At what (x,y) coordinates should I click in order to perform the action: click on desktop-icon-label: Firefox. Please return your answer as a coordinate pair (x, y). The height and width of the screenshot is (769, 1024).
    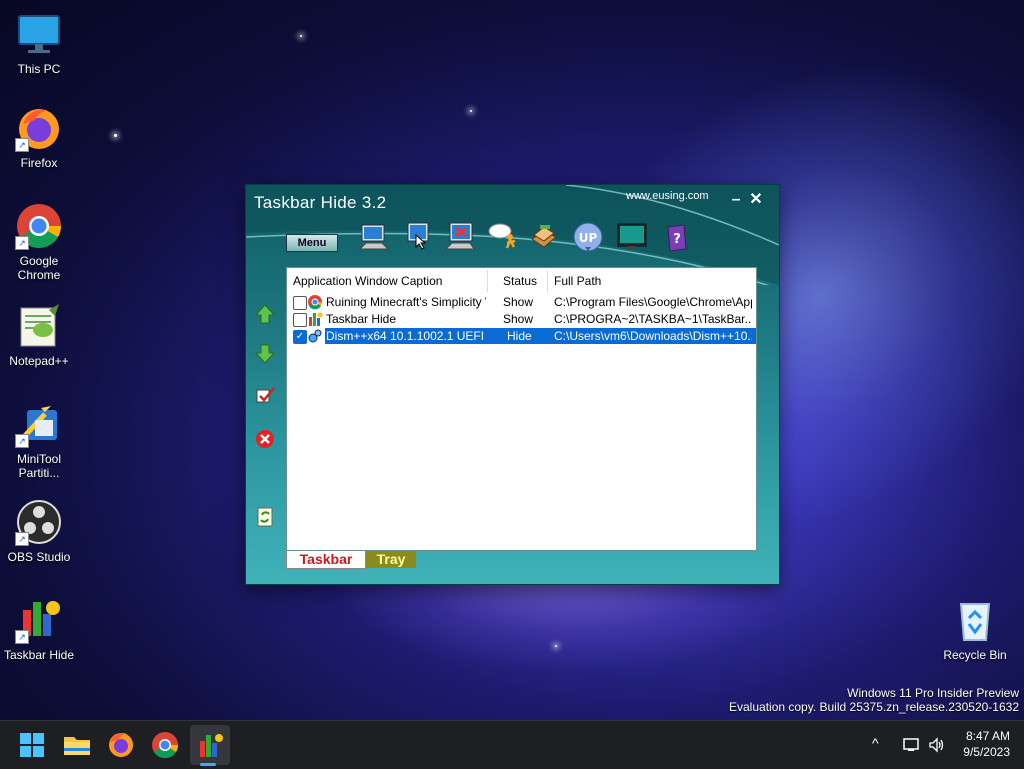
    Looking at the image, I should click on (39, 163).